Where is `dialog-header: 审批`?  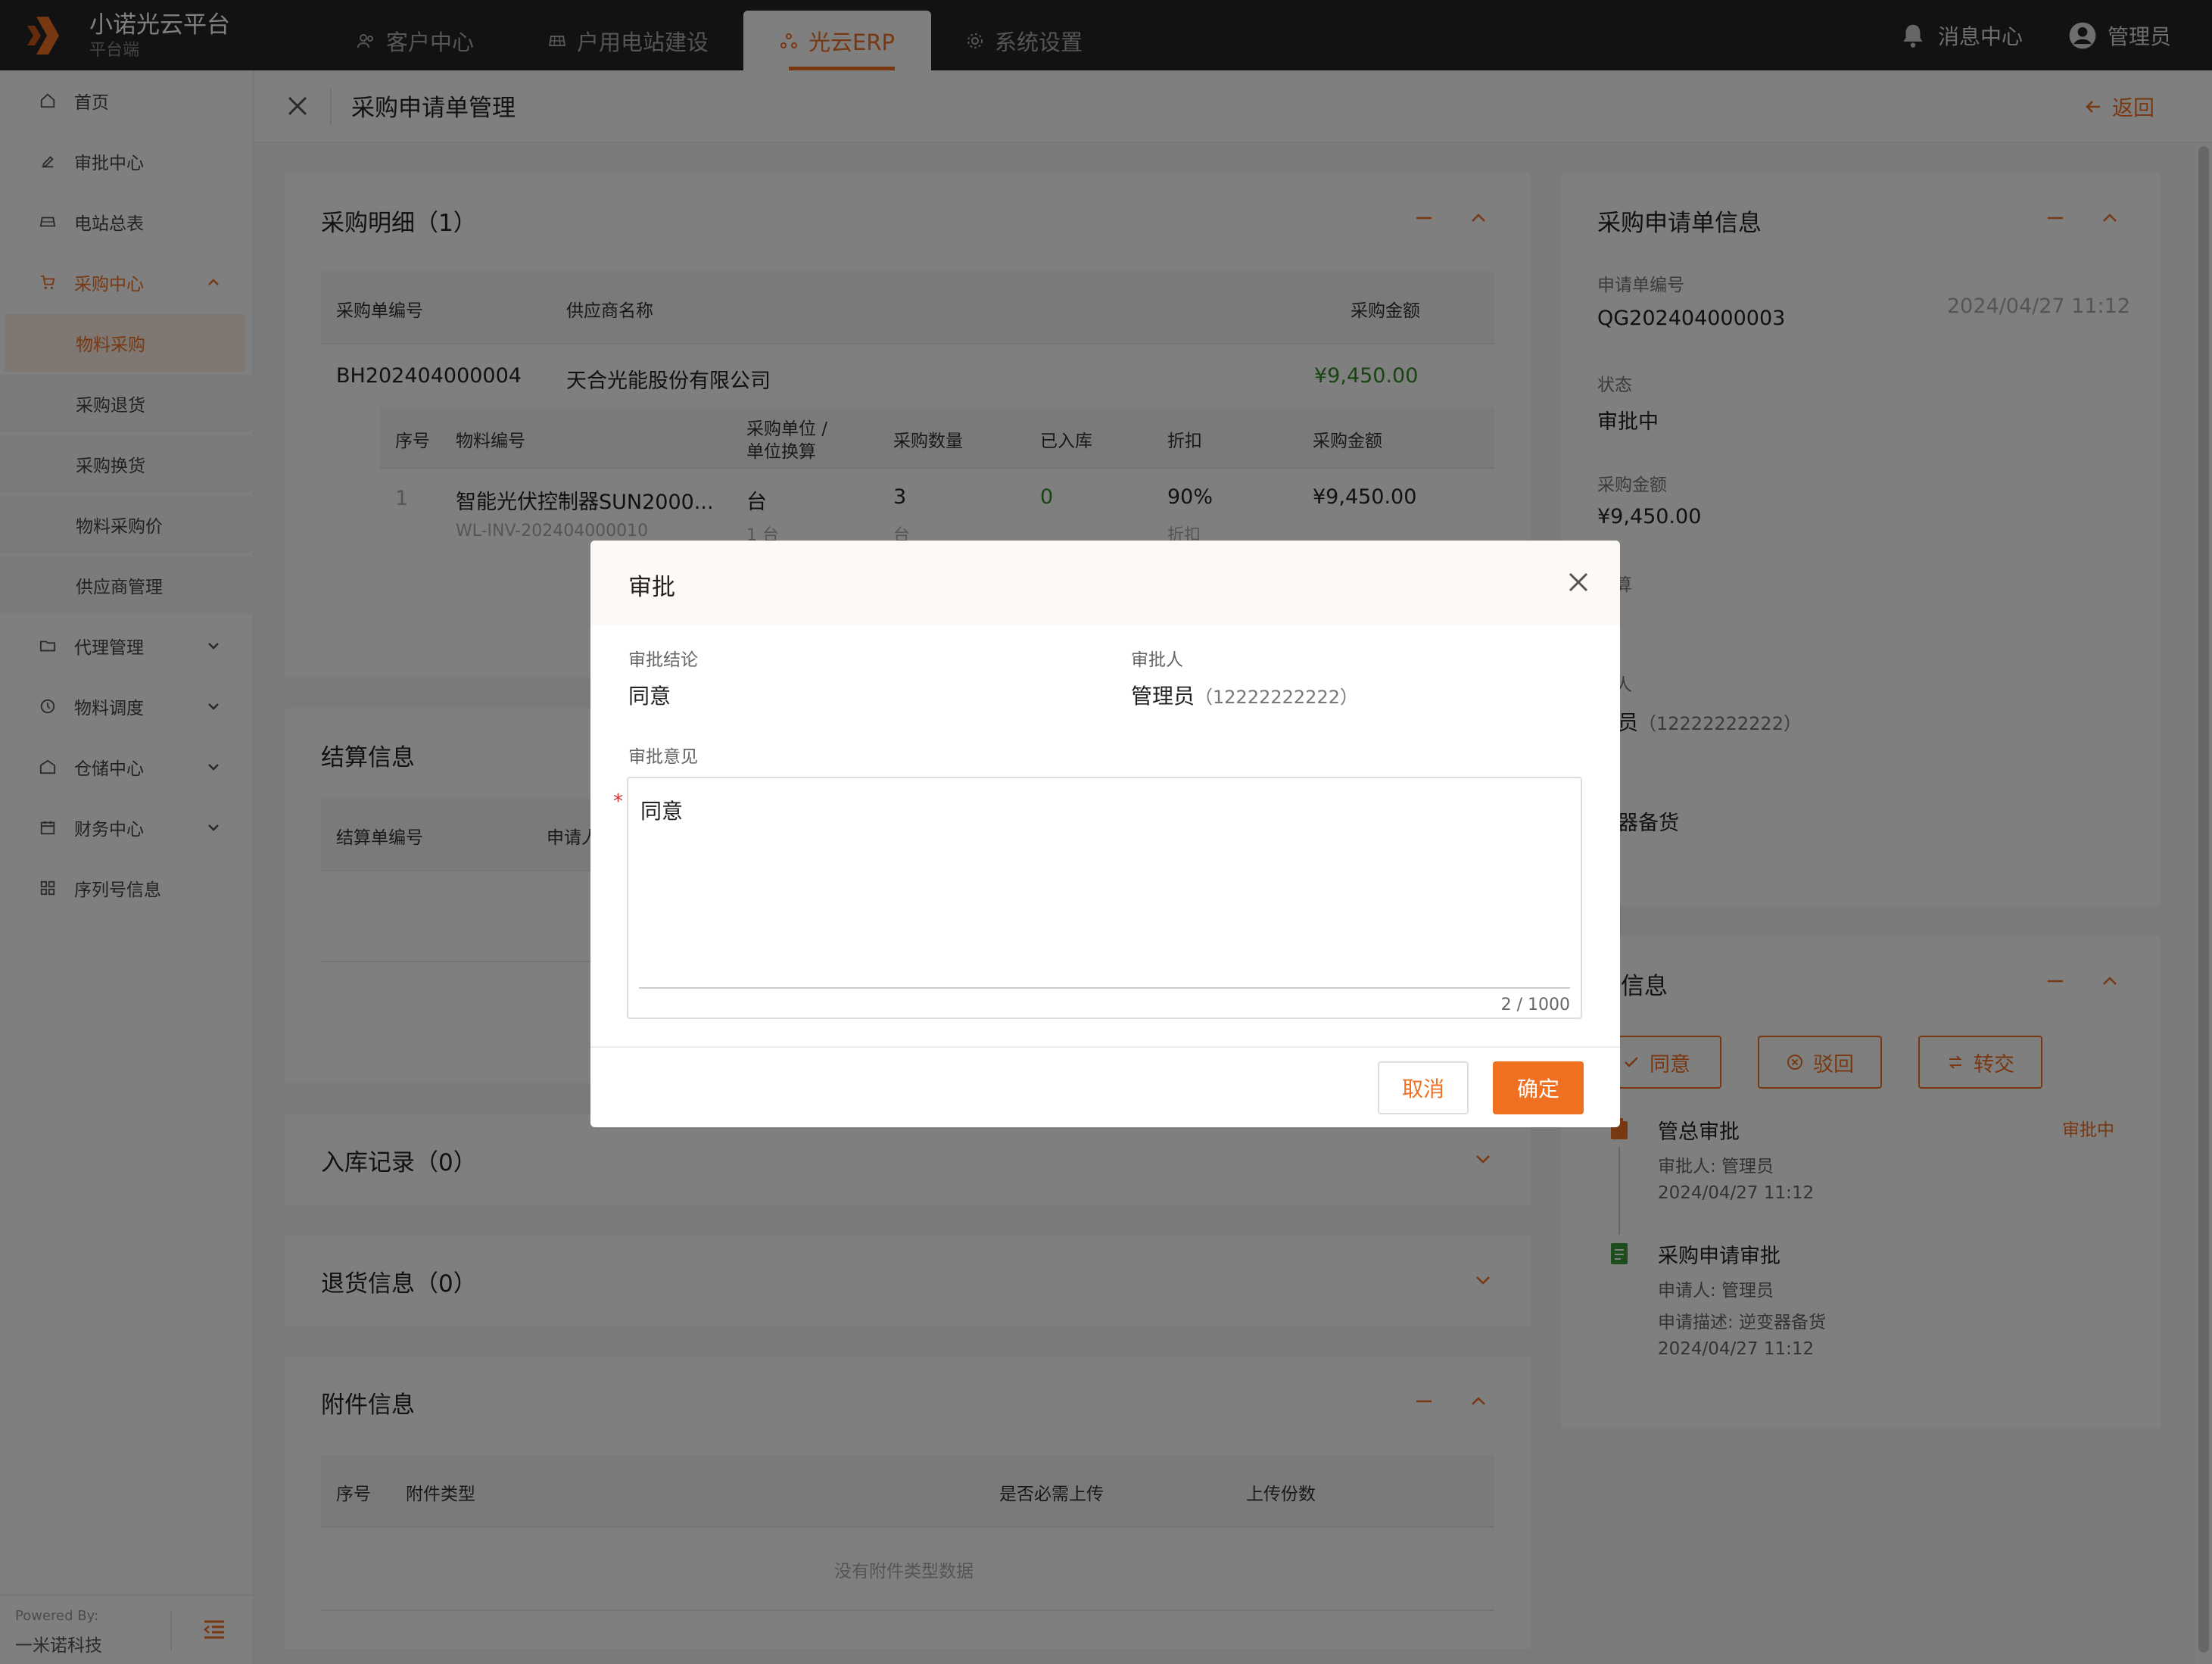
dialog-header: 审批 is located at coordinates (1105, 583).